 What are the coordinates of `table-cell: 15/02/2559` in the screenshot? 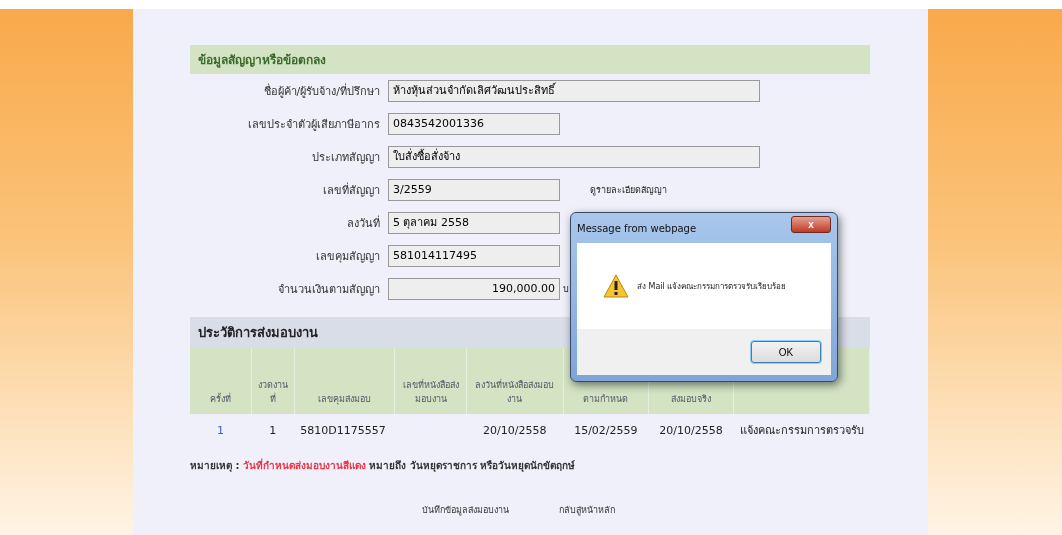 It's located at (606, 430).